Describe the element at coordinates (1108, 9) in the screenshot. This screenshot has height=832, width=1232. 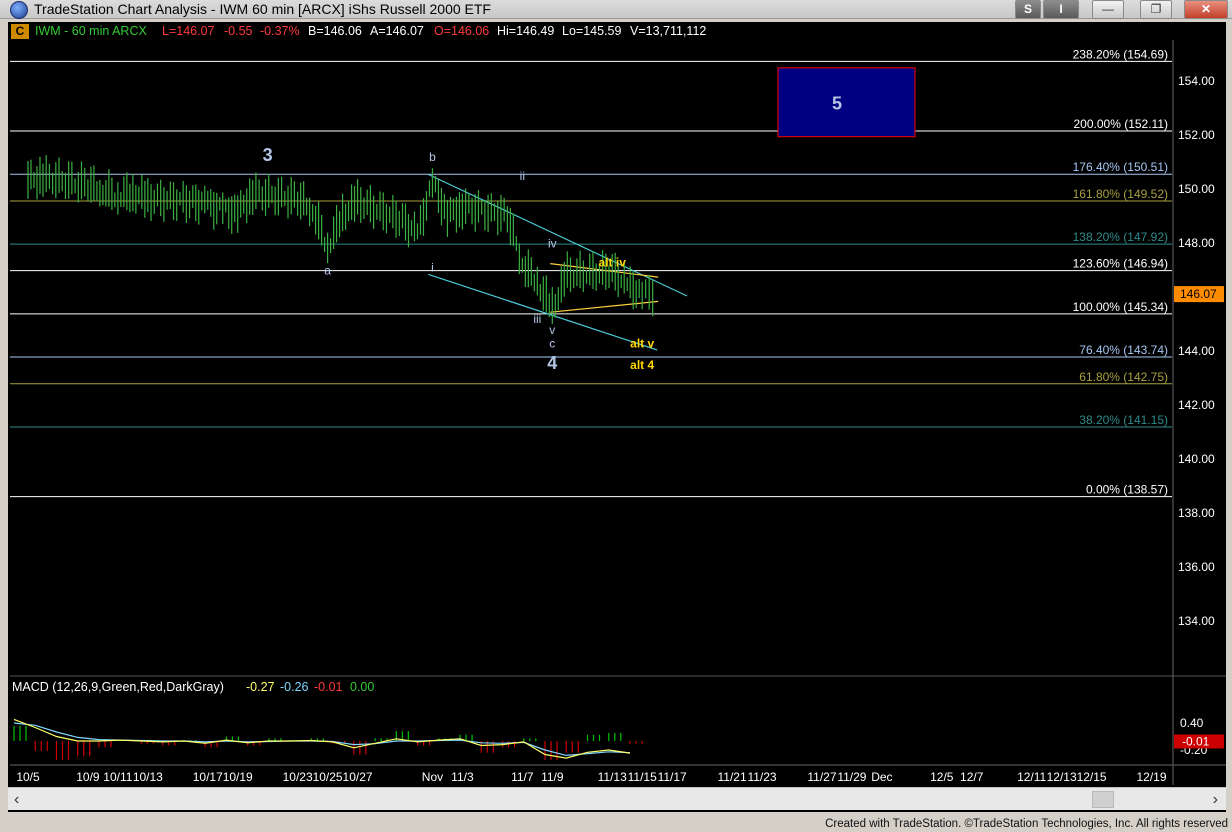
I see `minimize-button: —` at that location.